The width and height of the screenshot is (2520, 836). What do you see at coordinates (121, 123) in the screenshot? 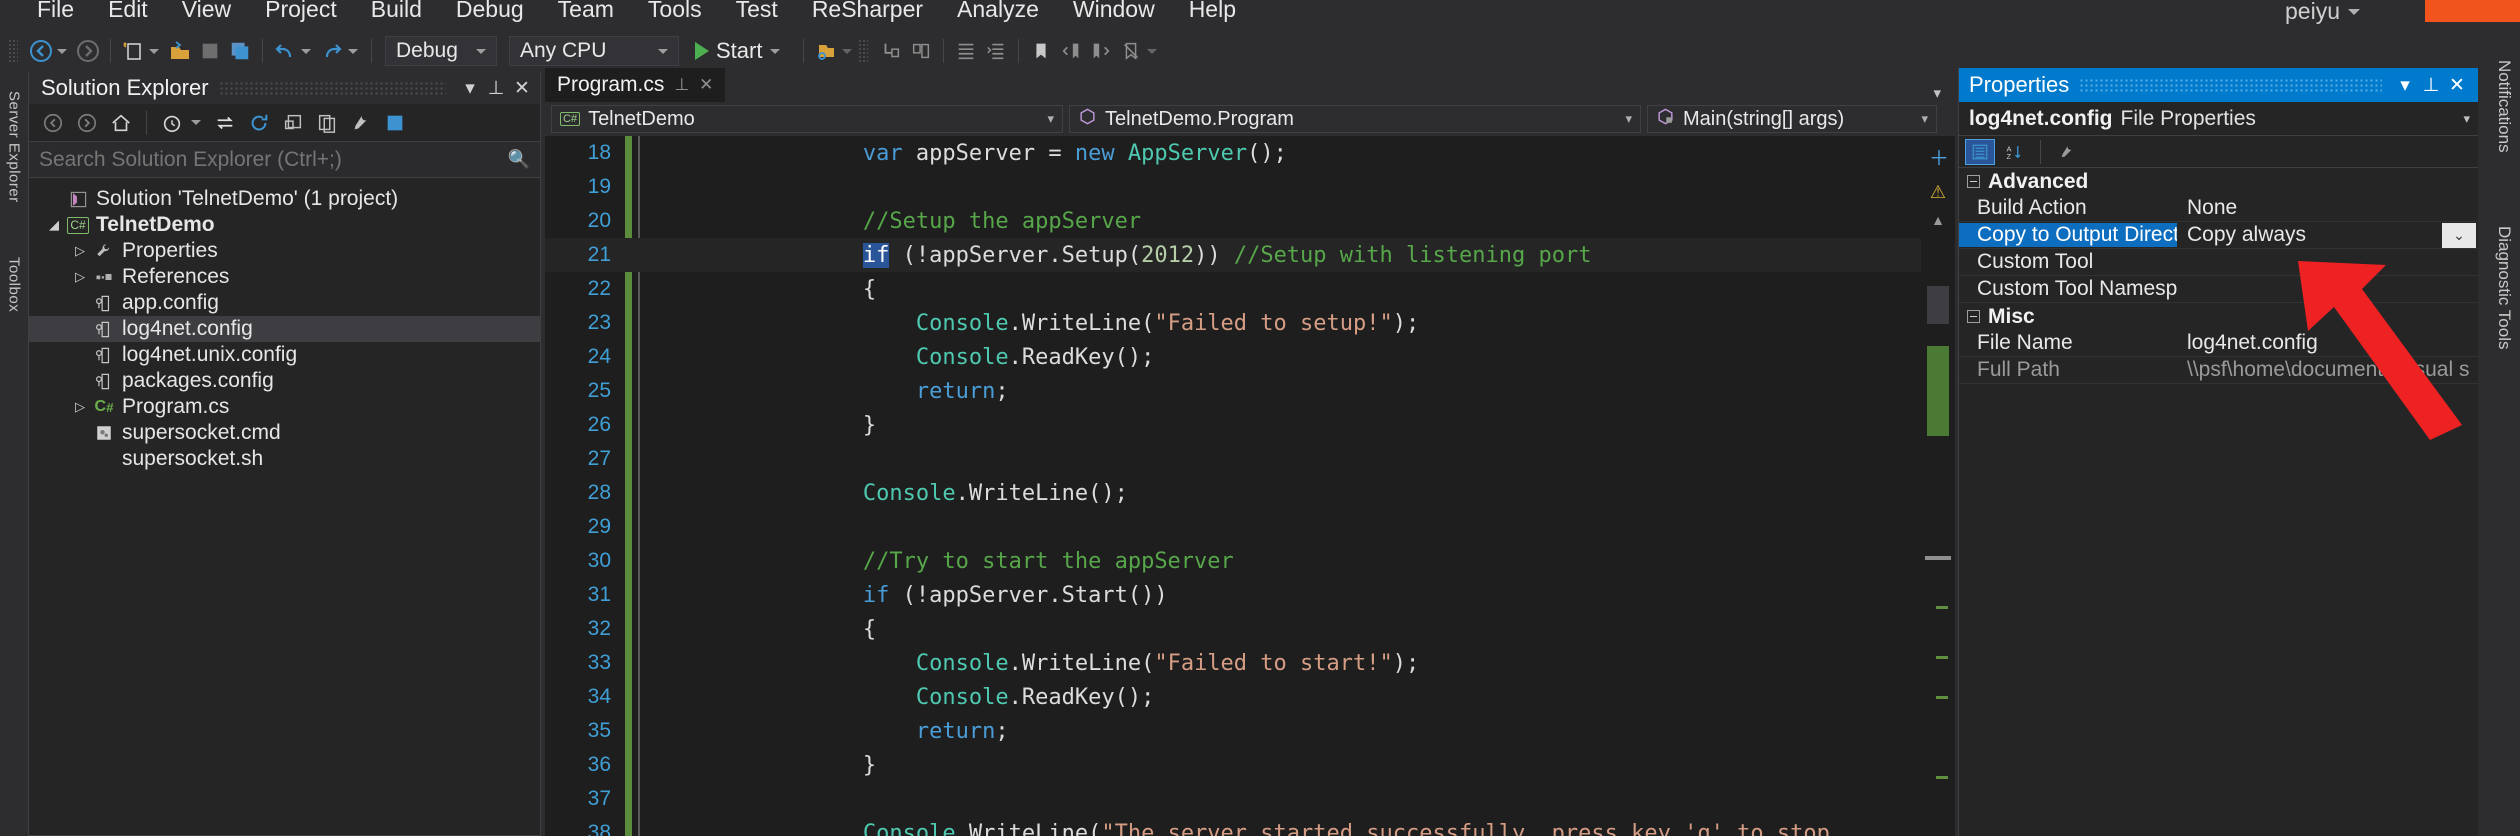
I see `home-icon` at bounding box center [121, 123].